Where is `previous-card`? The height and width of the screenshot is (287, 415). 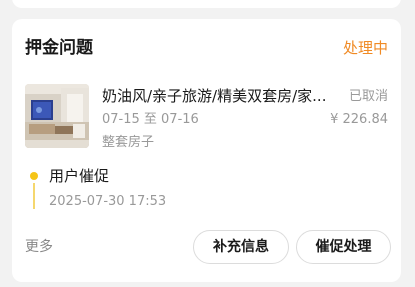
previous-card is located at coordinates (206, 4).